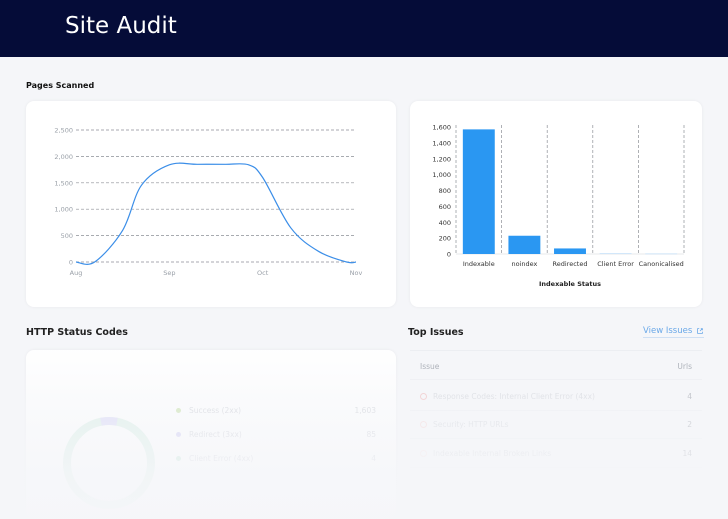 The width and height of the screenshot is (728, 519). What do you see at coordinates (615, 264) in the screenshot?
I see `x-tick-label: Client Error` at bounding box center [615, 264].